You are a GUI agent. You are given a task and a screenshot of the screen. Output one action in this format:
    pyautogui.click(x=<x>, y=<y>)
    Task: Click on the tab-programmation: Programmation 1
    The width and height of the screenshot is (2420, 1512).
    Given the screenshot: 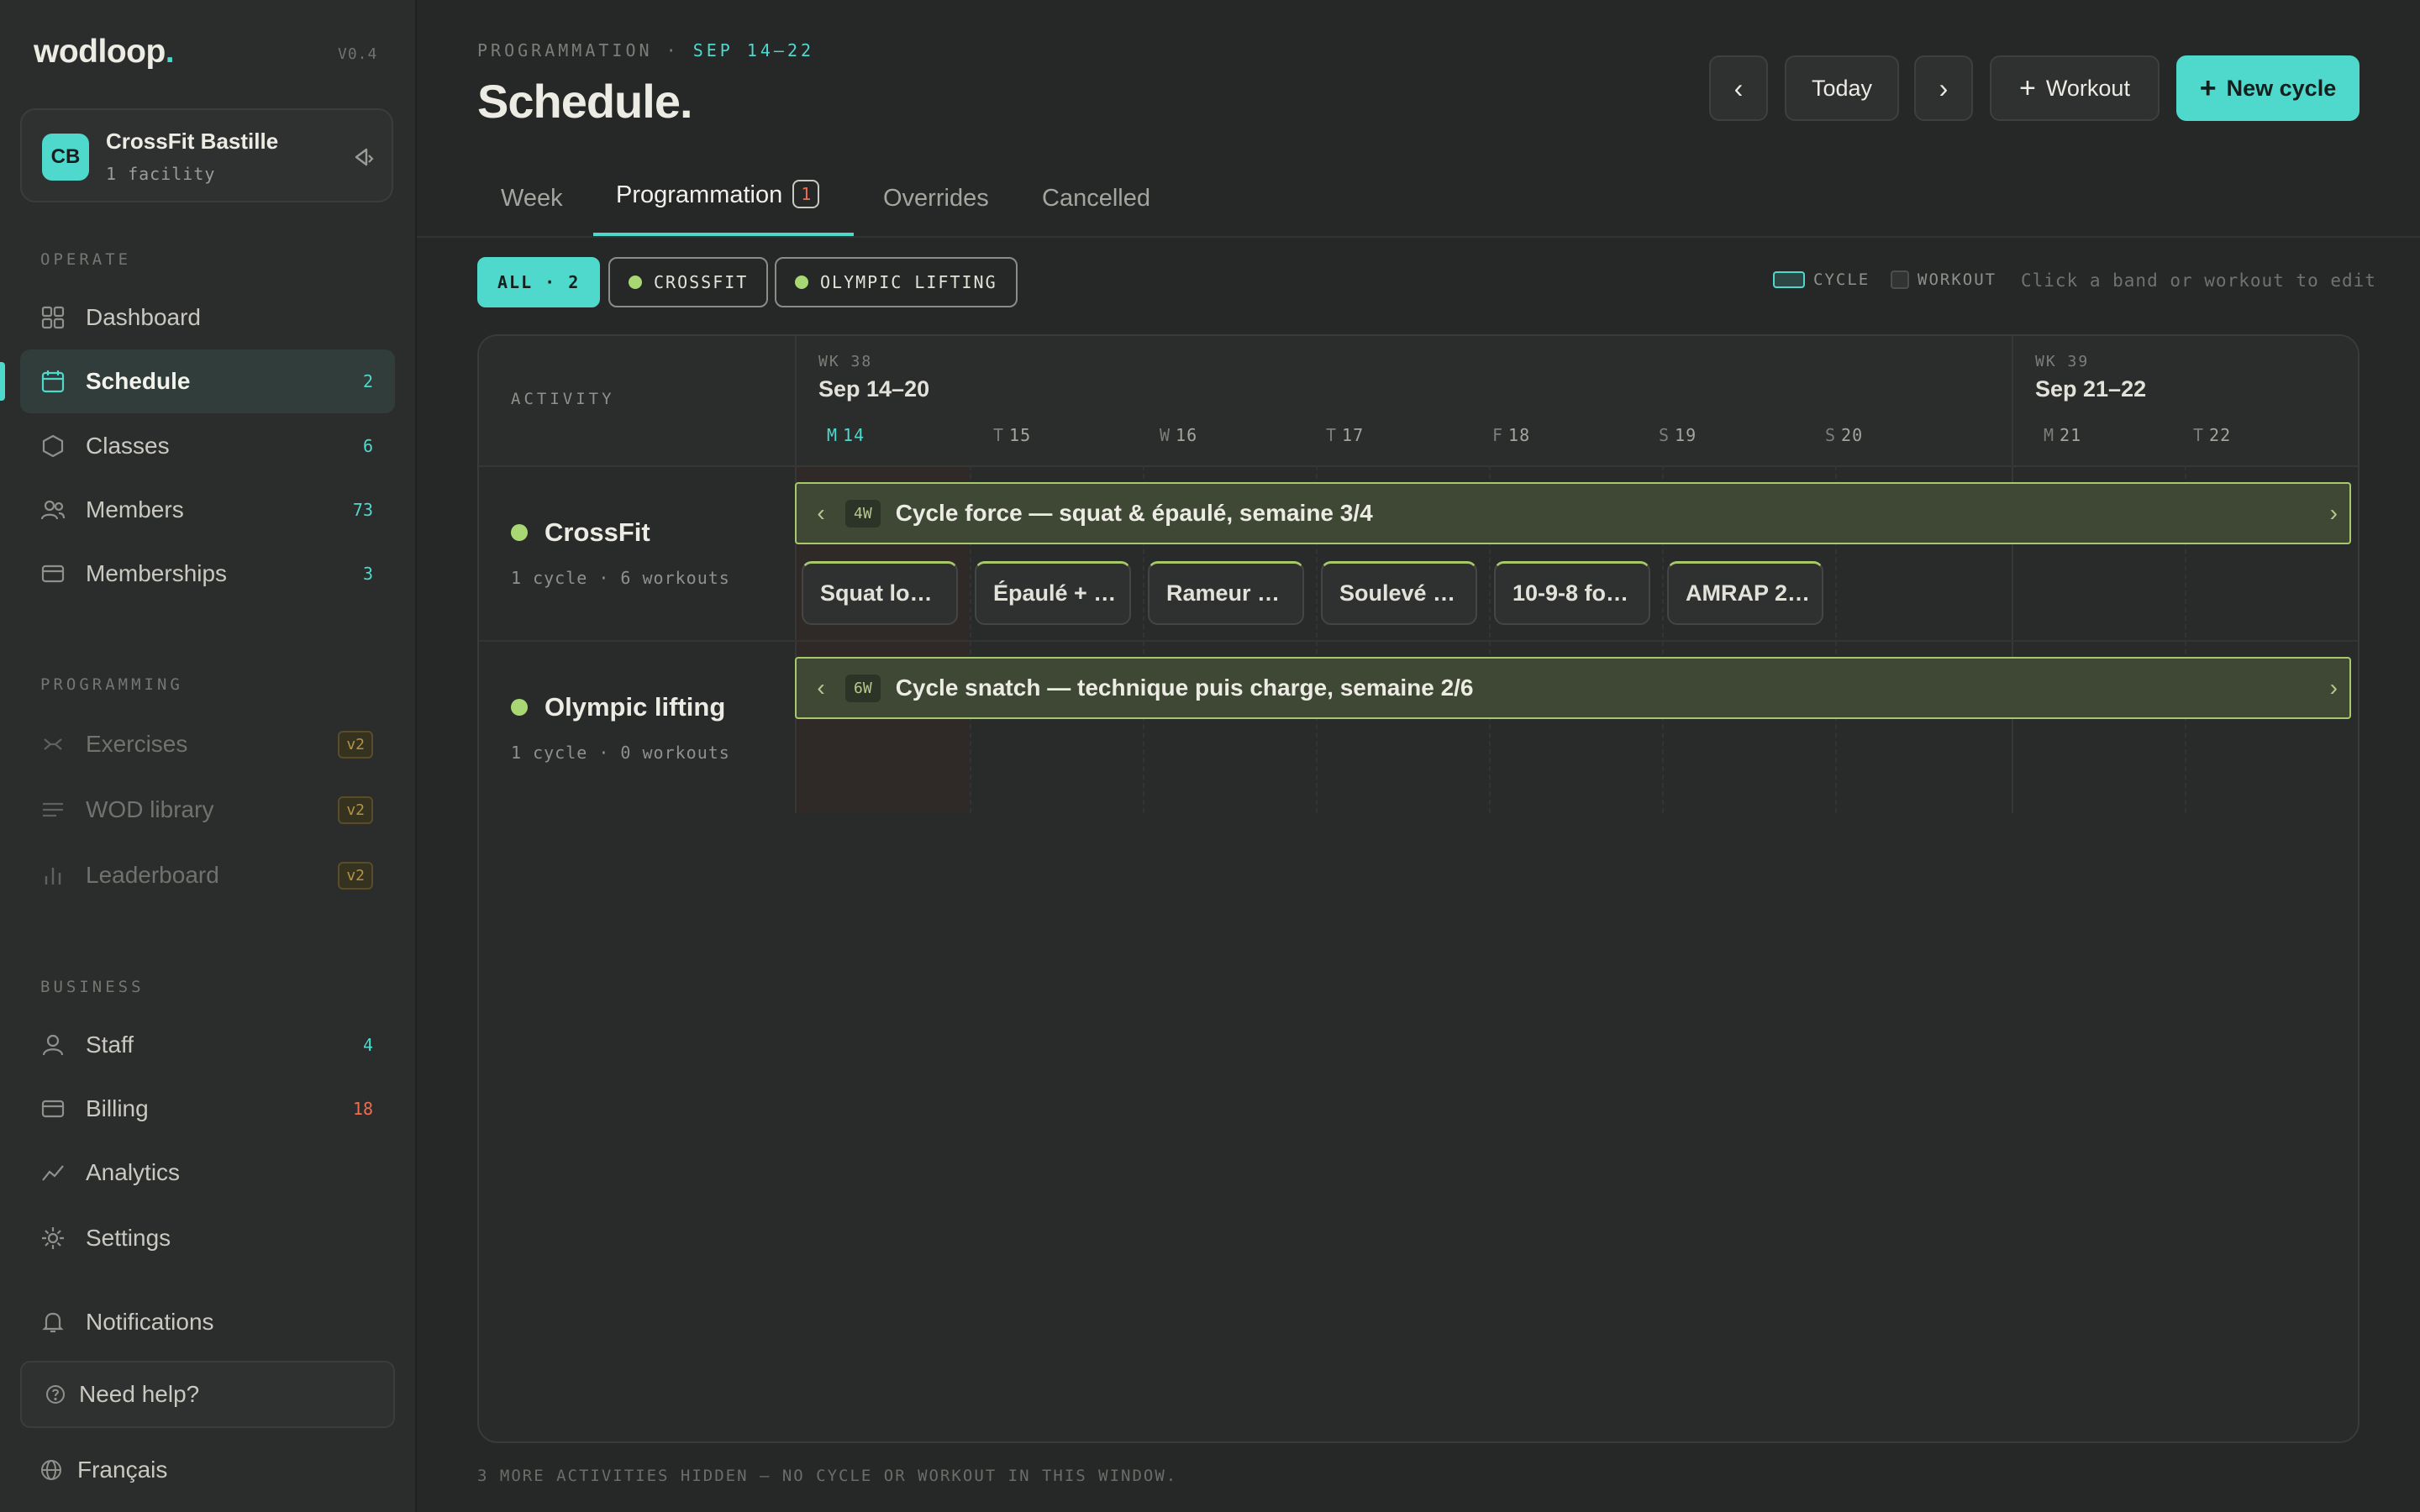 What is the action you would take?
    pyautogui.click(x=718, y=194)
    